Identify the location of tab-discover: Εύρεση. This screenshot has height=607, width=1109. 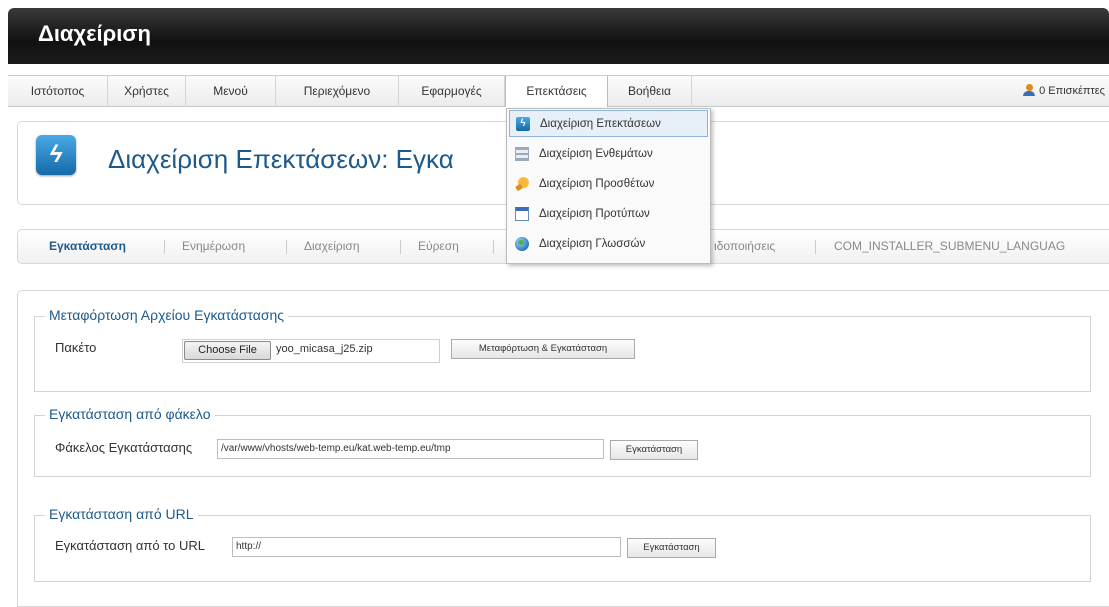
(438, 246).